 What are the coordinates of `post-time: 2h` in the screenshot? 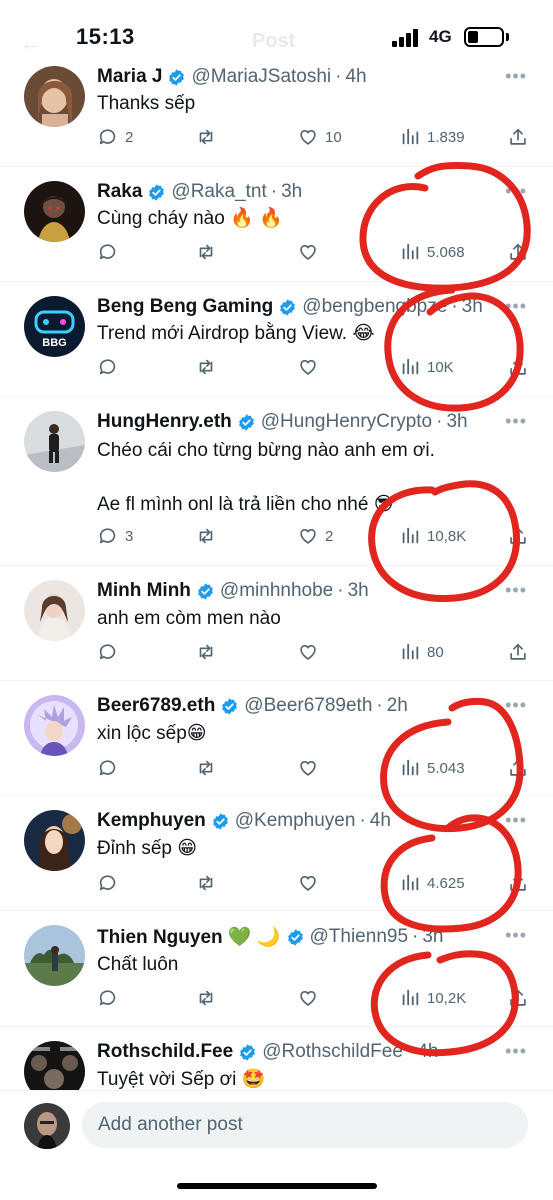 It's located at (397, 706).